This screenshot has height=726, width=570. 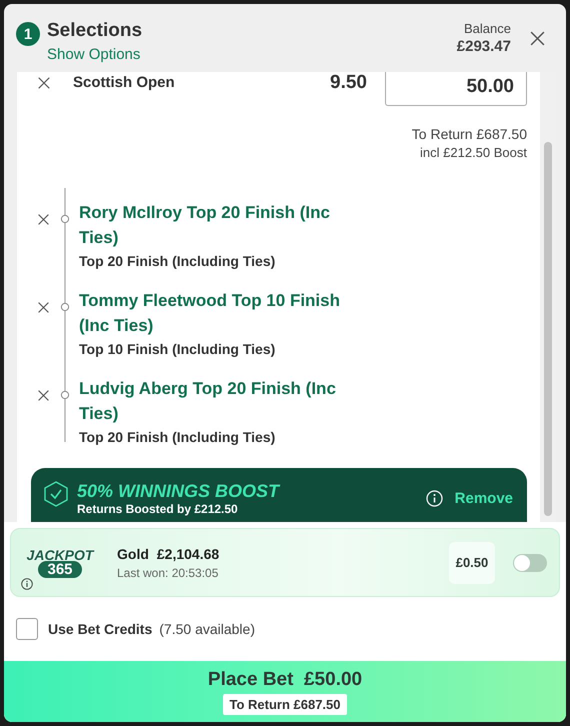 I want to click on jackpot-logo: JACKPOT 365, so click(x=61, y=562).